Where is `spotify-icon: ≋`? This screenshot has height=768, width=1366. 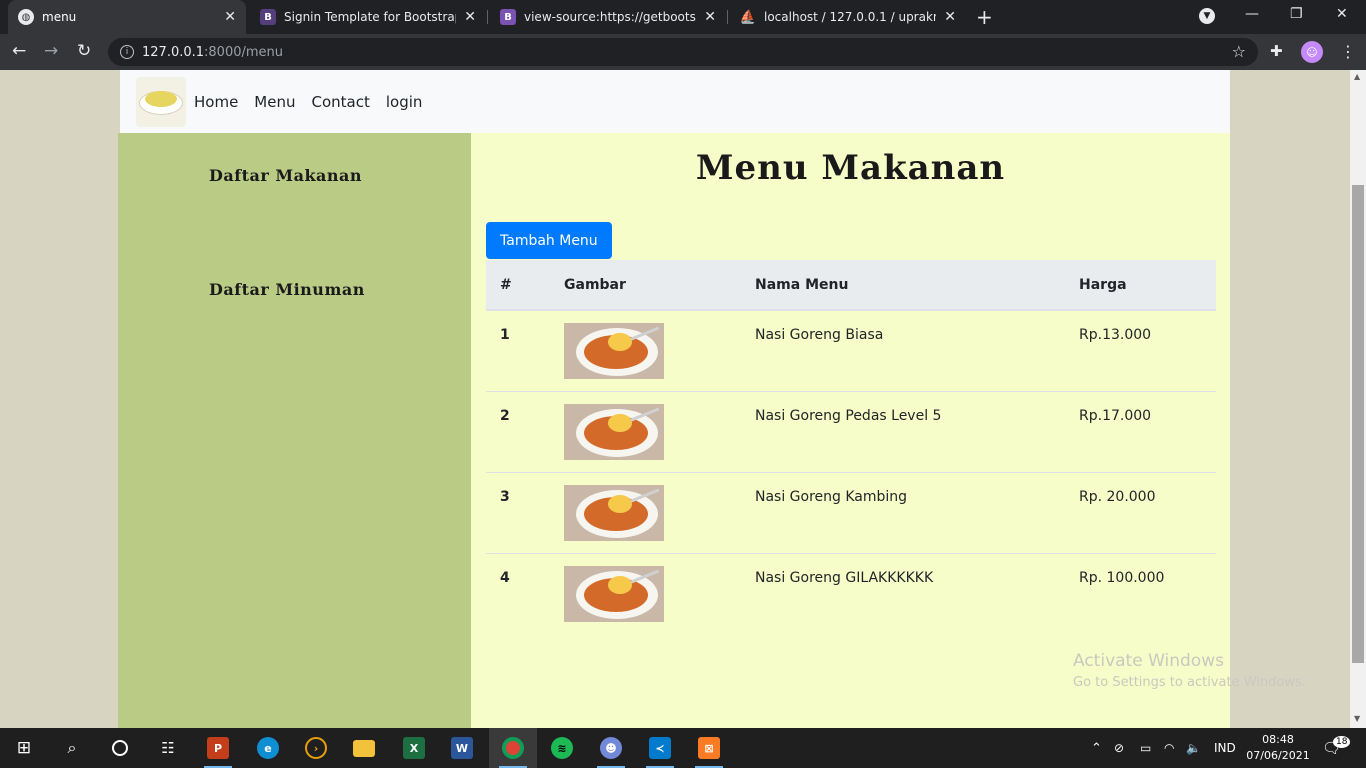
spotify-icon: ≋ is located at coordinates (562, 748).